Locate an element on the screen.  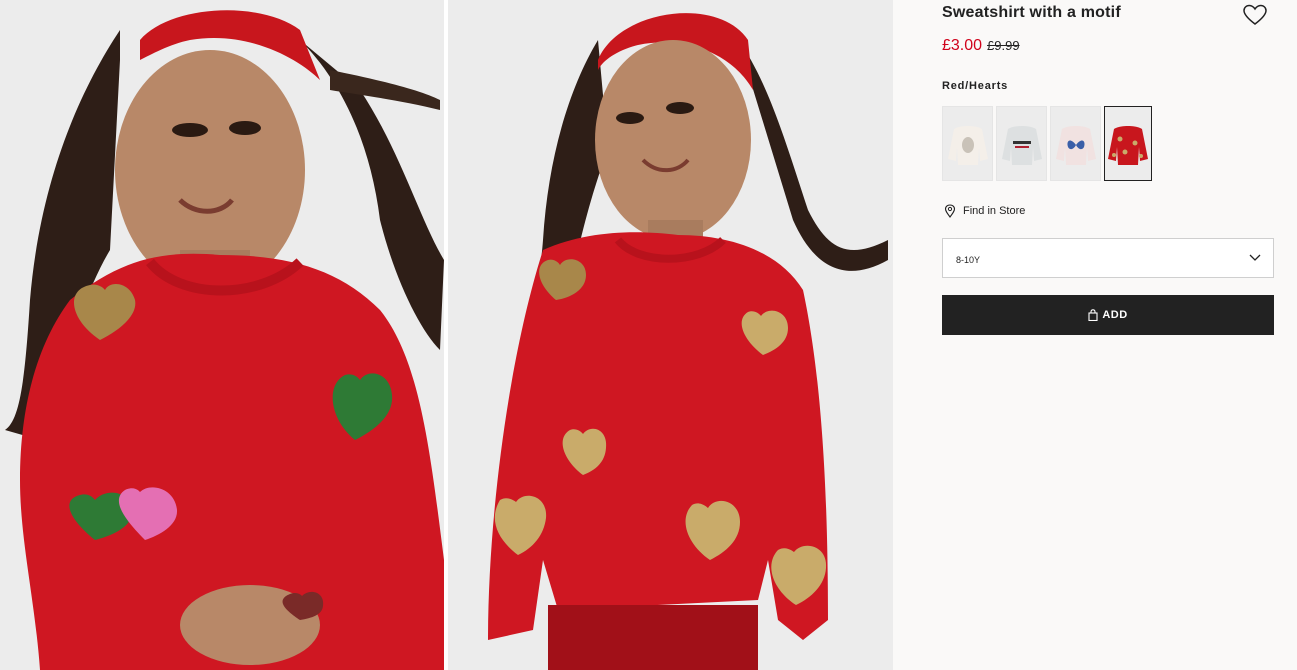
favorite-button is located at coordinates (1255, 15).